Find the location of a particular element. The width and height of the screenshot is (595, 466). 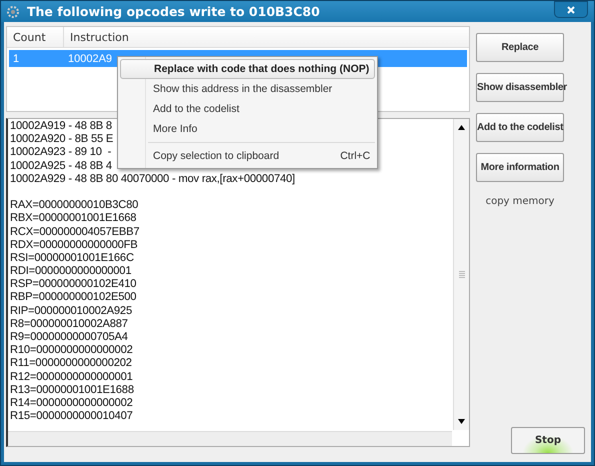

code-line: 10002A919 - 48 8B 8 is located at coordinates (61, 127).